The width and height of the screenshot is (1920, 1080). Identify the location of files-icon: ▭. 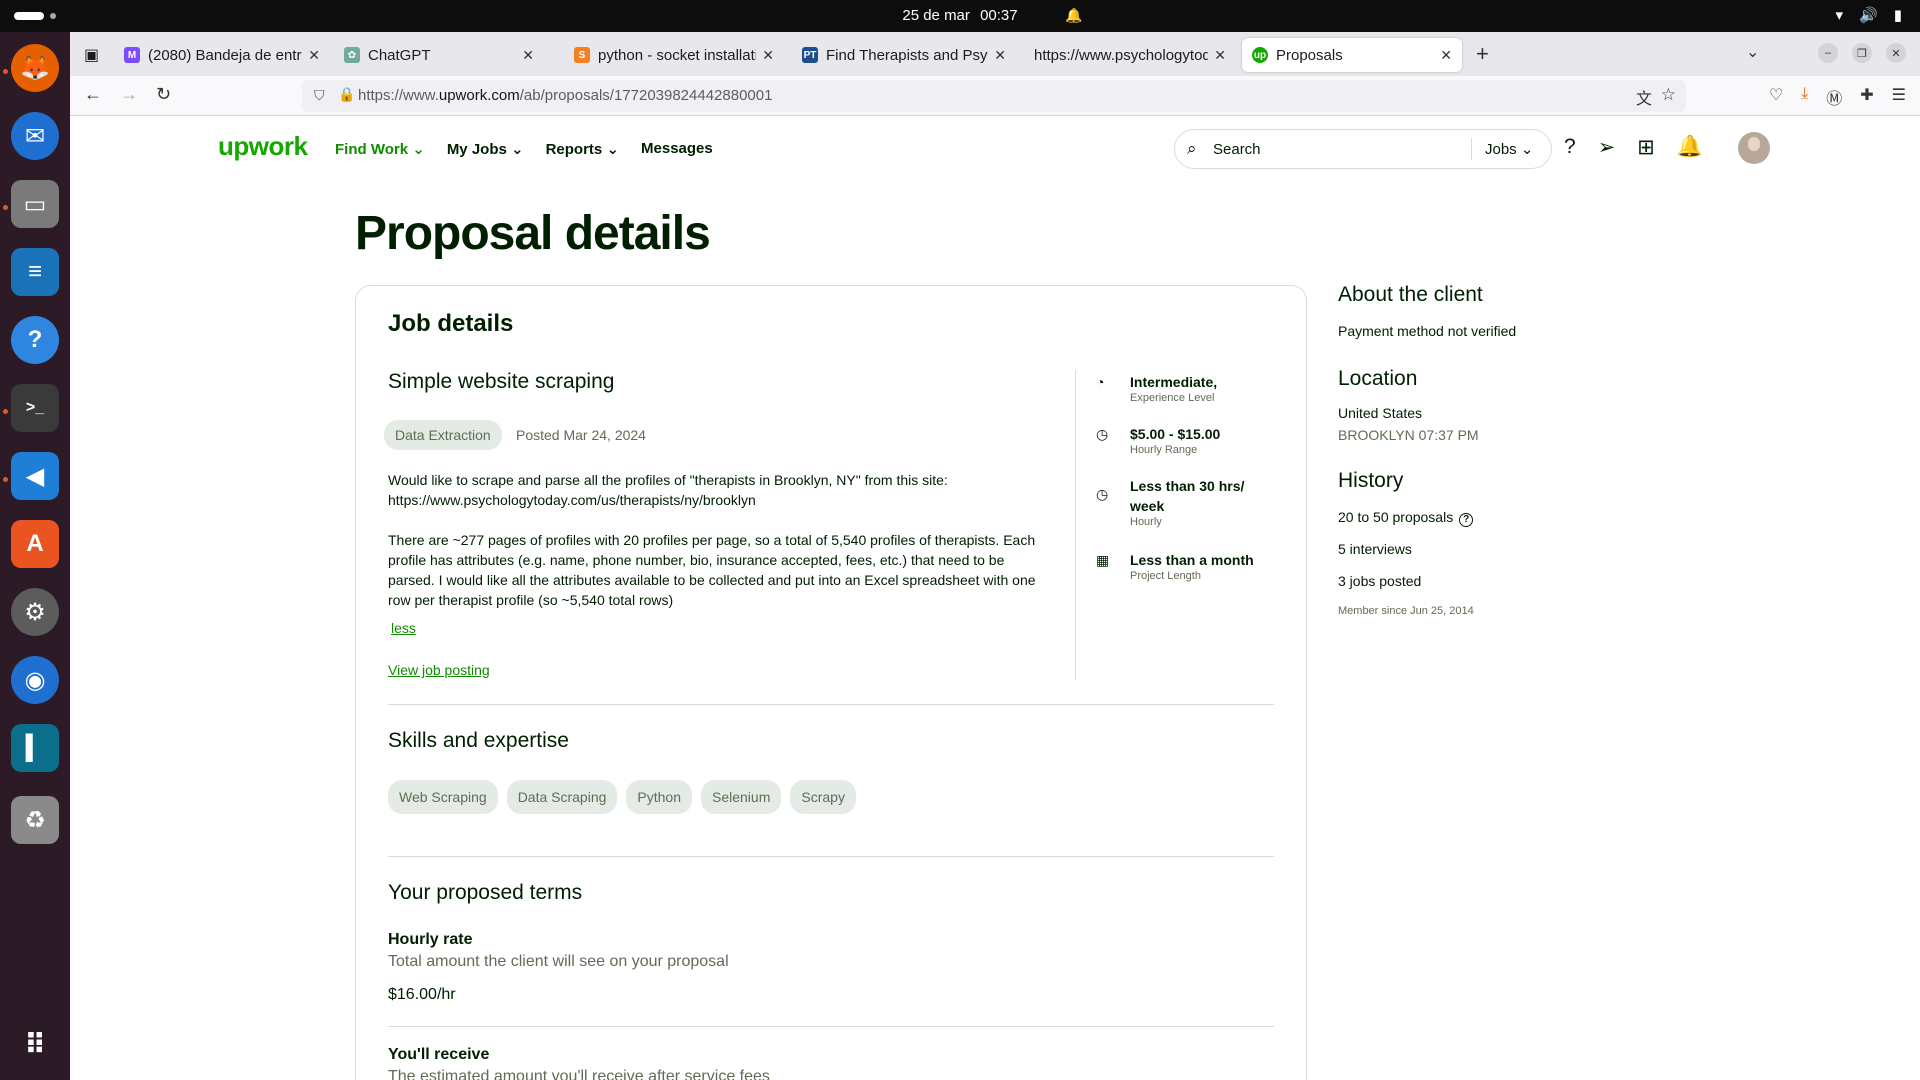
(35, 204).